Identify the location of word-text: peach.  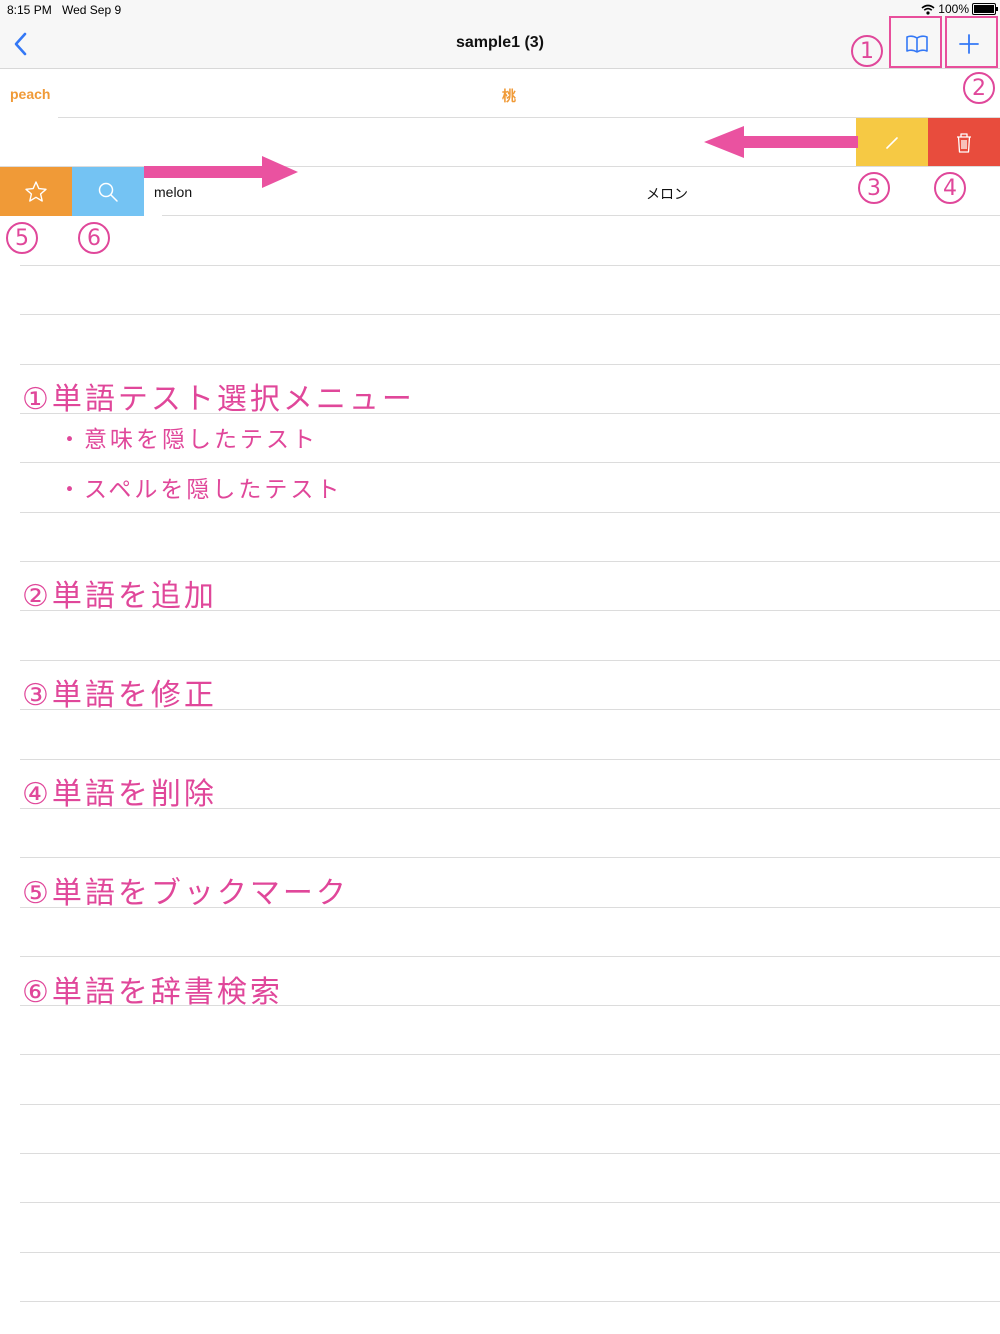
(30, 94).